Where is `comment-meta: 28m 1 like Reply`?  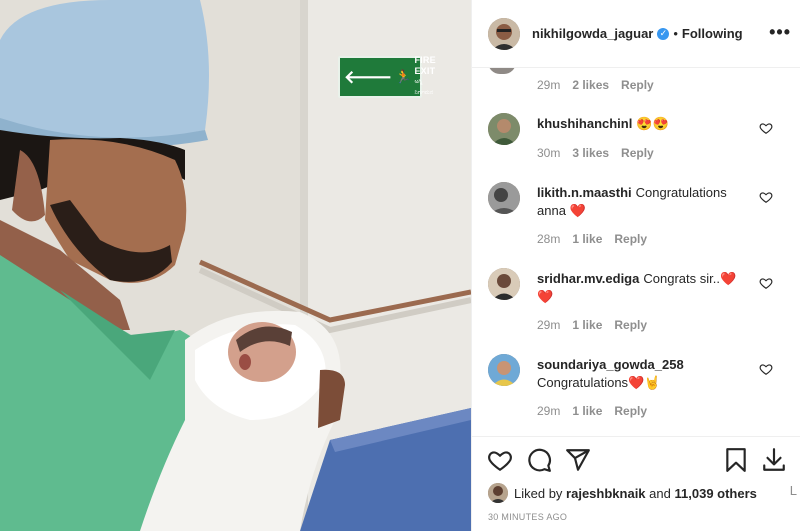 comment-meta: 28m 1 like Reply is located at coordinates (598, 239).